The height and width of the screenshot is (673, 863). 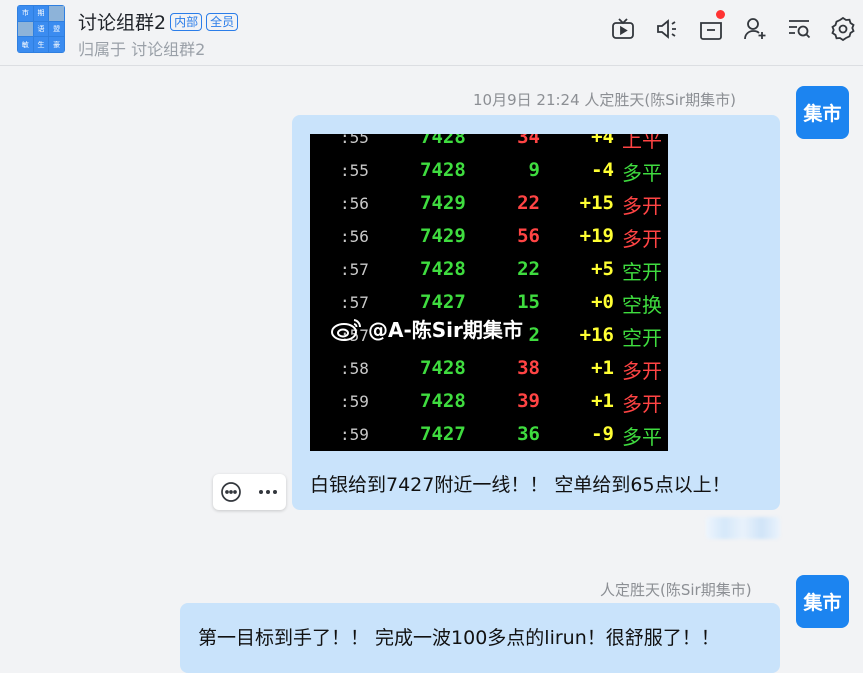 What do you see at coordinates (676, 590) in the screenshot?
I see `message-meta: 人定胜天(陈Sir期集市)` at bounding box center [676, 590].